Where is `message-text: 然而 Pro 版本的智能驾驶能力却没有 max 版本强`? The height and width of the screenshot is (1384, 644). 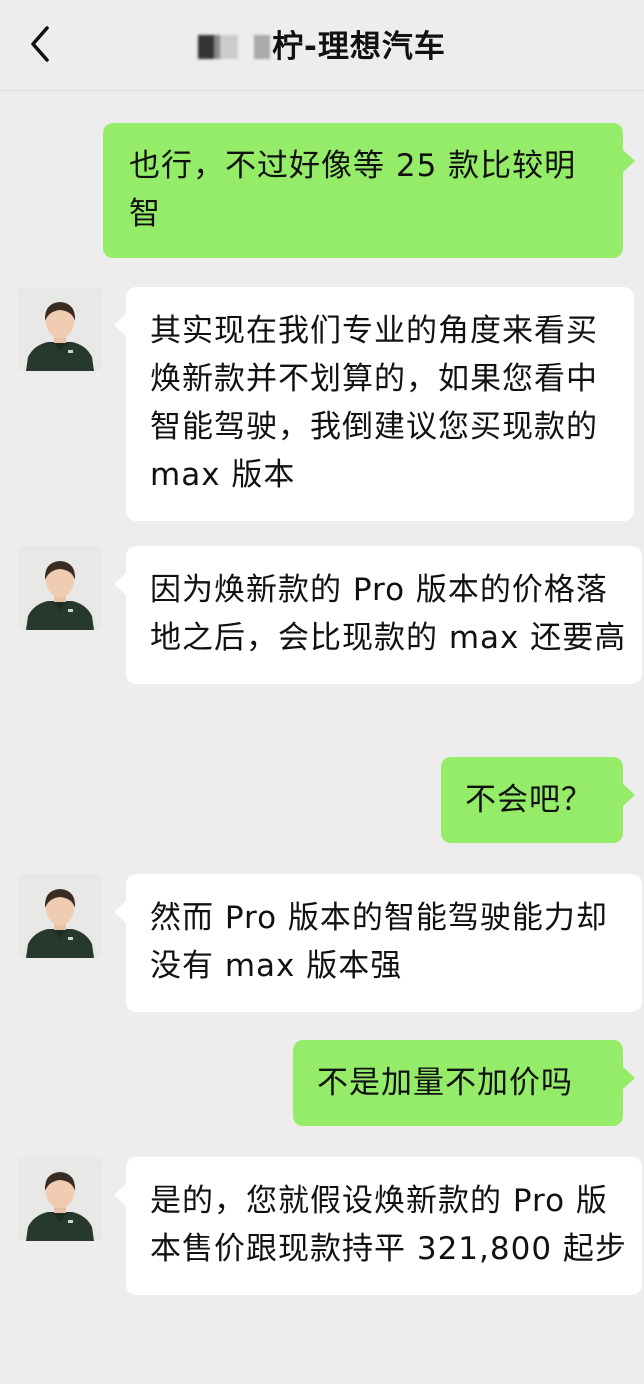
message-text: 然而 Pro 版本的智能驾驶能力却没有 max 版本强 is located at coordinates (379, 942).